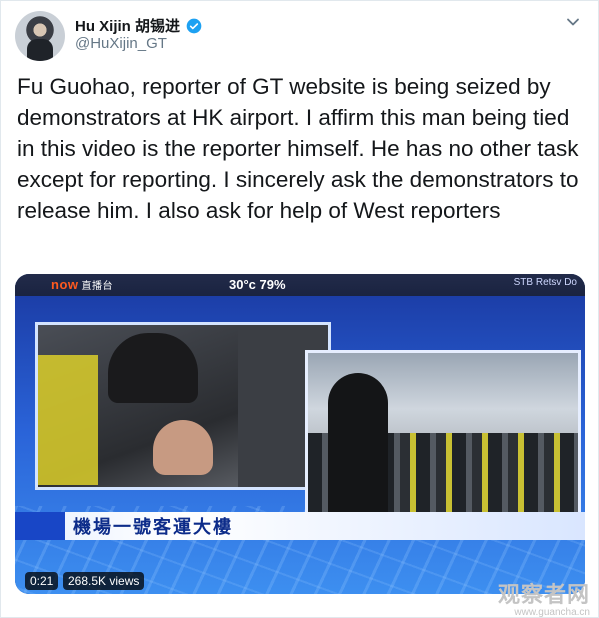 This screenshot has width=599, height=618. What do you see at coordinates (183, 406) in the screenshot?
I see `video-panel-left` at bounding box center [183, 406].